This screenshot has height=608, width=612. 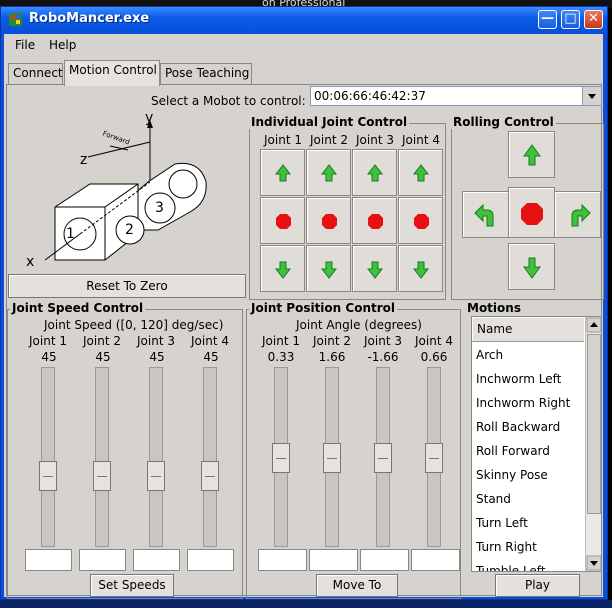 What do you see at coordinates (513, 451) in the screenshot?
I see `list-item: Roll Forward` at bounding box center [513, 451].